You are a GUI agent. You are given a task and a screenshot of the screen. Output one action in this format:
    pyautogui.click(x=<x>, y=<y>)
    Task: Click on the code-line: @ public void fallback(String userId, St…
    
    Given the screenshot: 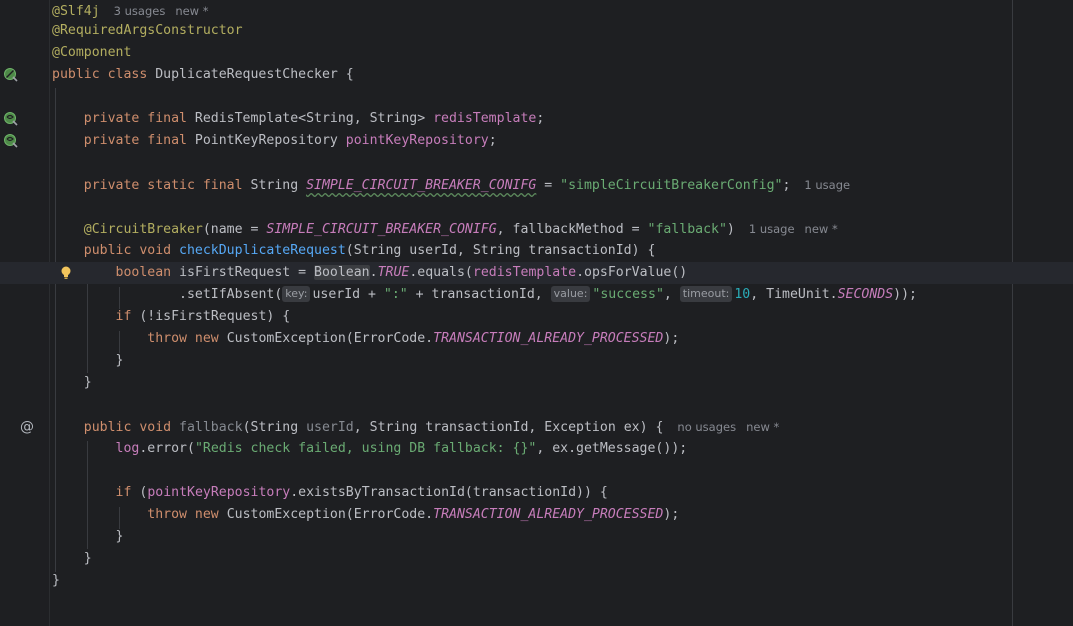 What is the action you would take?
    pyautogui.click(x=536, y=427)
    